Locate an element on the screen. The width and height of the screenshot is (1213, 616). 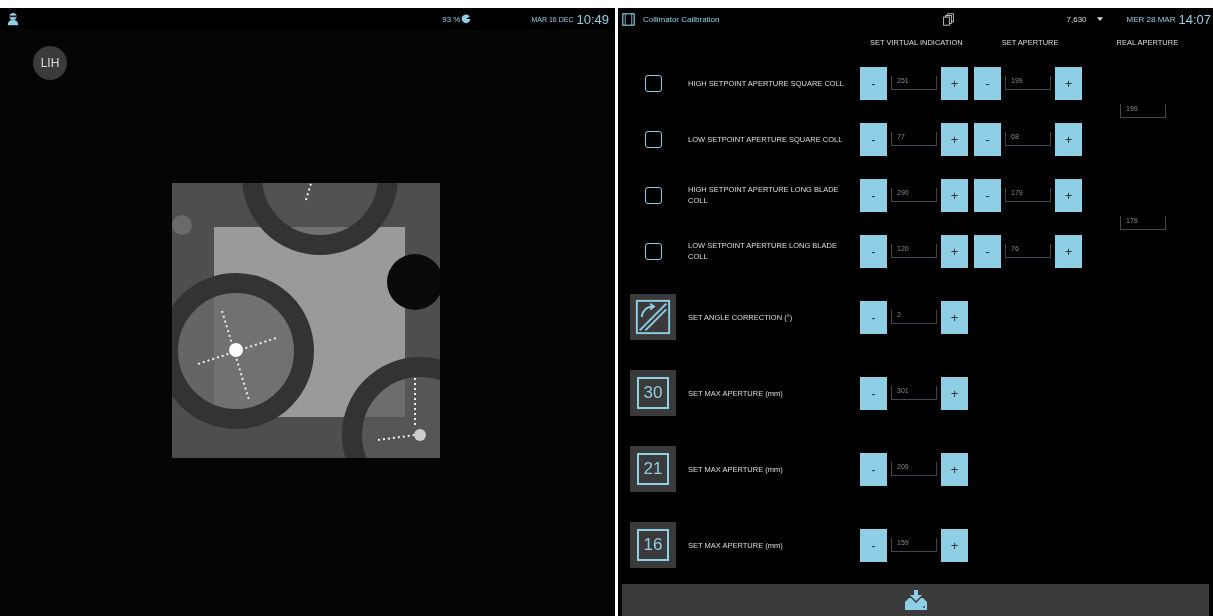
number-tile: 16 is located at coordinates (653, 545).